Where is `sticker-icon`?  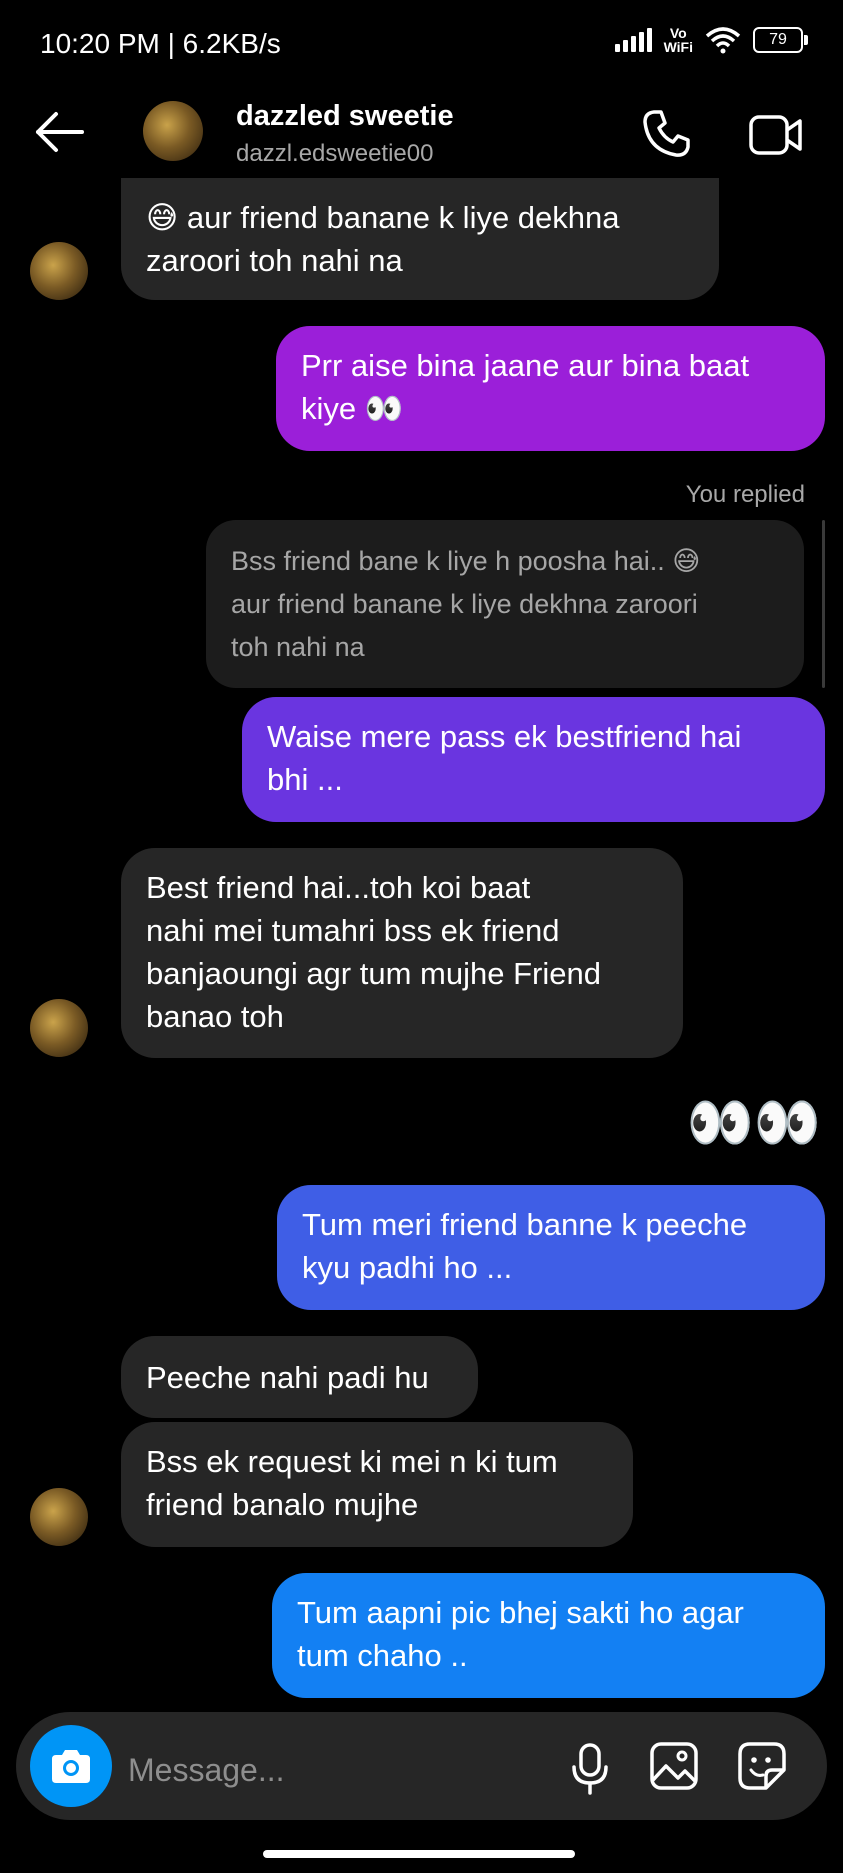 sticker-icon is located at coordinates (762, 1766).